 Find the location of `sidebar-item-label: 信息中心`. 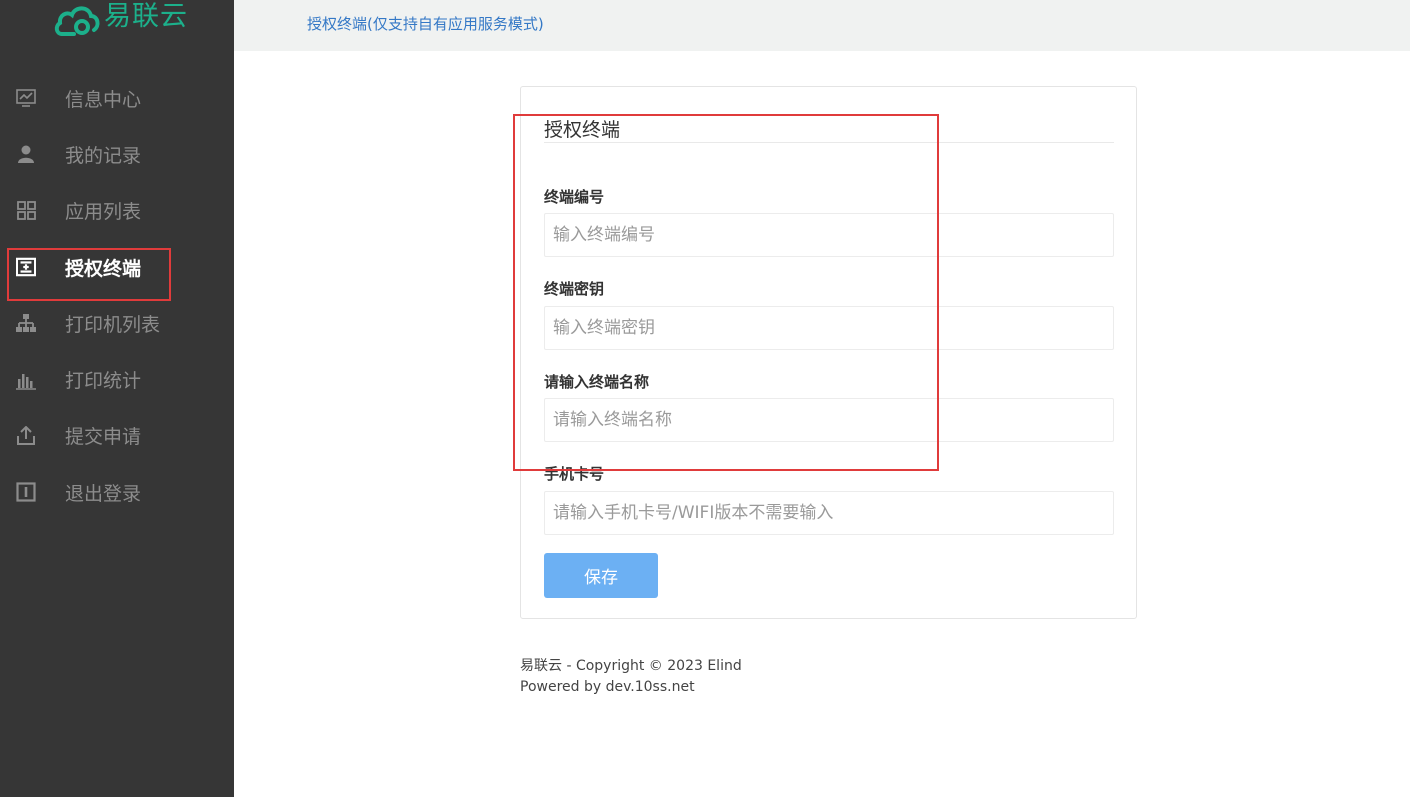

sidebar-item-label: 信息中心 is located at coordinates (103, 99).